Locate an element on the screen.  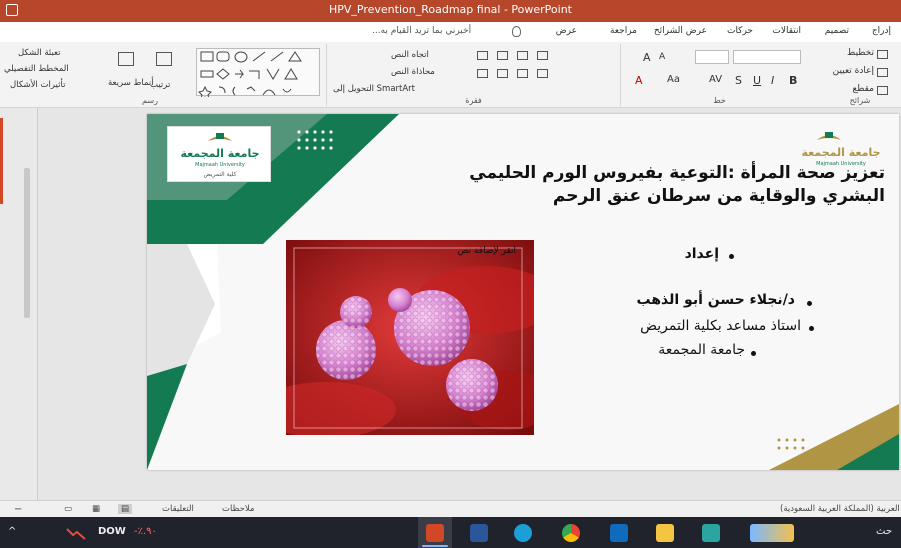
quick-styles-icon is located at coordinates (126, 59).